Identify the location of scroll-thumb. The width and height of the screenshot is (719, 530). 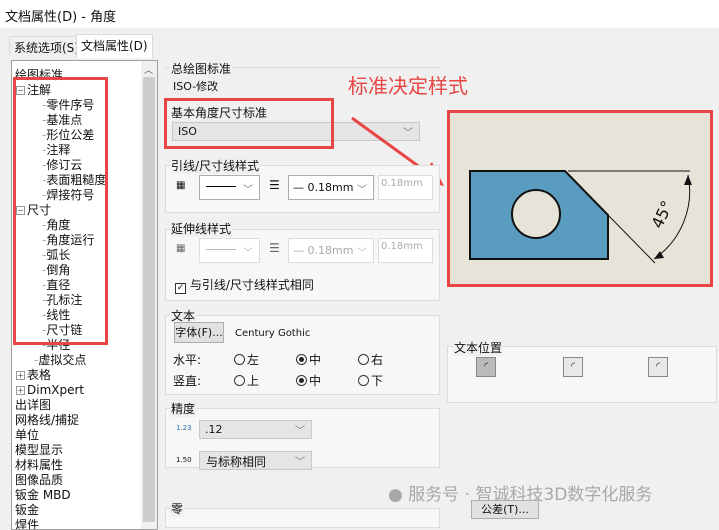
(149, 299).